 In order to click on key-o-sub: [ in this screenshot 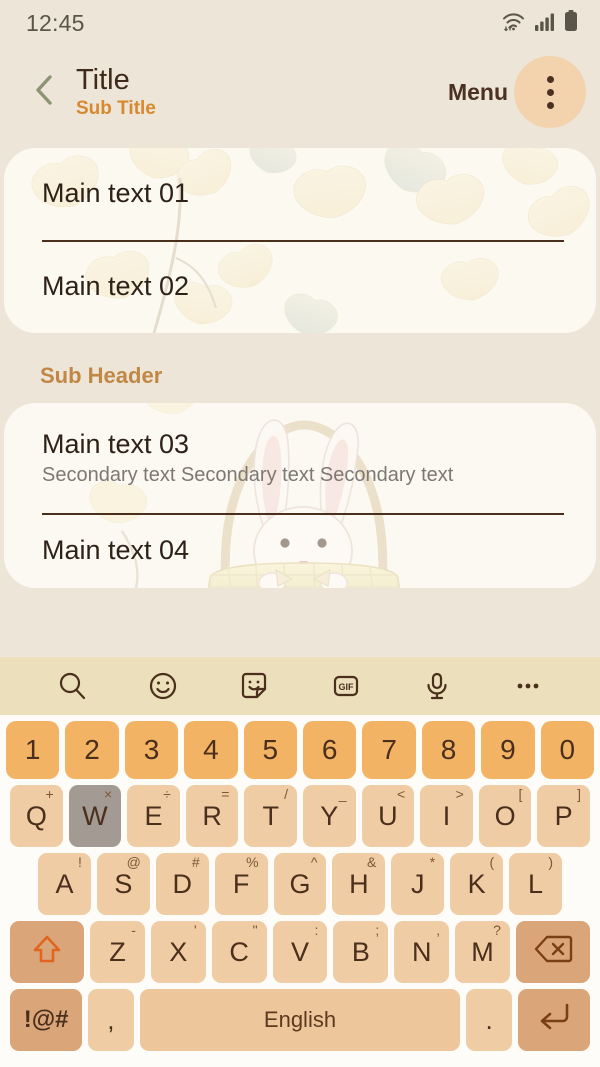, I will do `click(520, 794)`.